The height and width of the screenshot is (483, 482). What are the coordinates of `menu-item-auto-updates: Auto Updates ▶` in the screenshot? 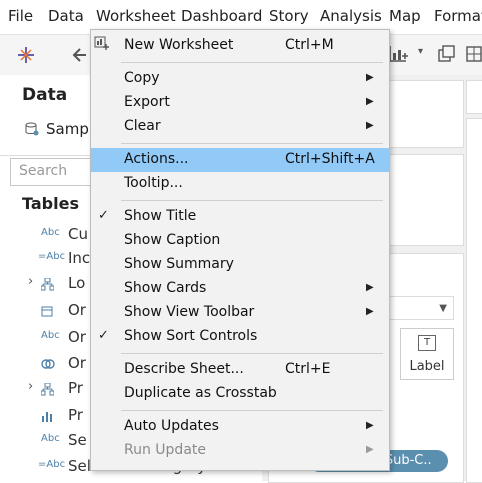 It's located at (240, 427).